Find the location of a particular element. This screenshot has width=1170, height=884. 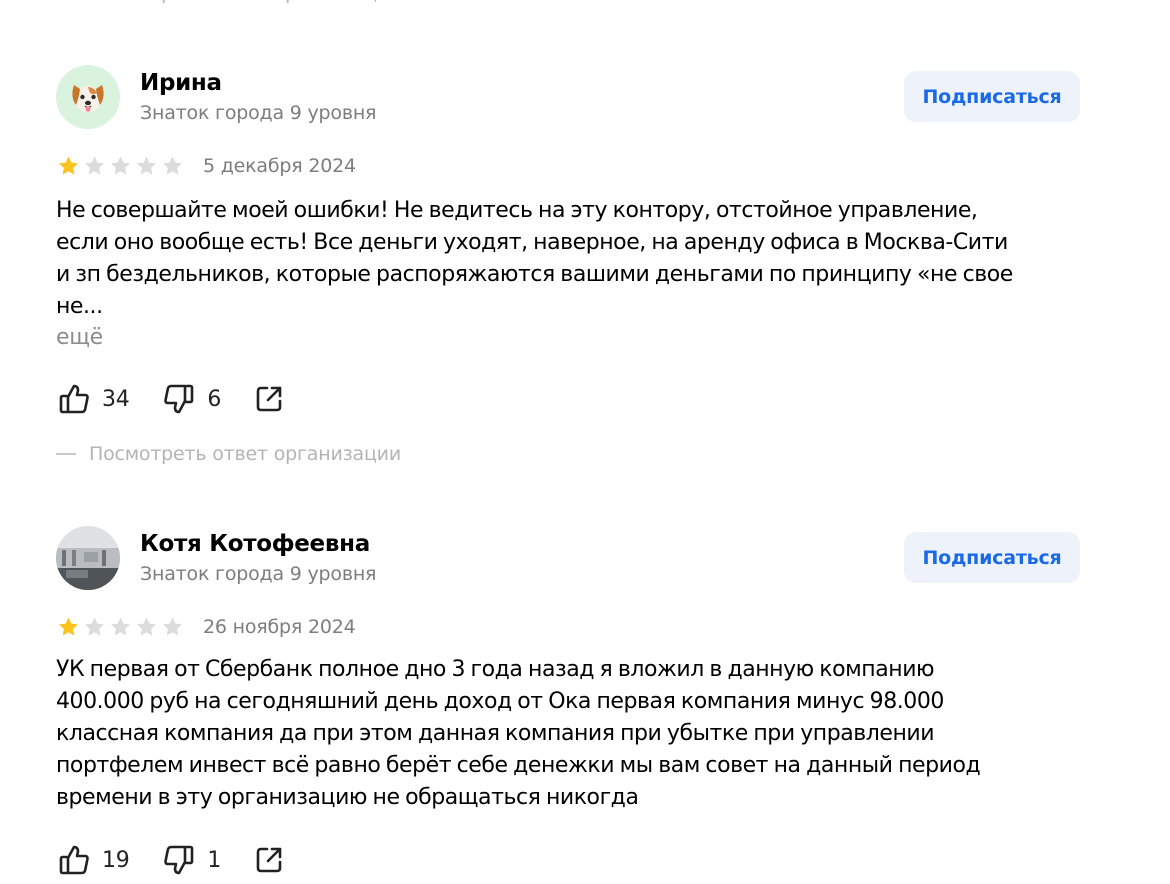

review-actions: 34 6 is located at coordinates (170, 399).